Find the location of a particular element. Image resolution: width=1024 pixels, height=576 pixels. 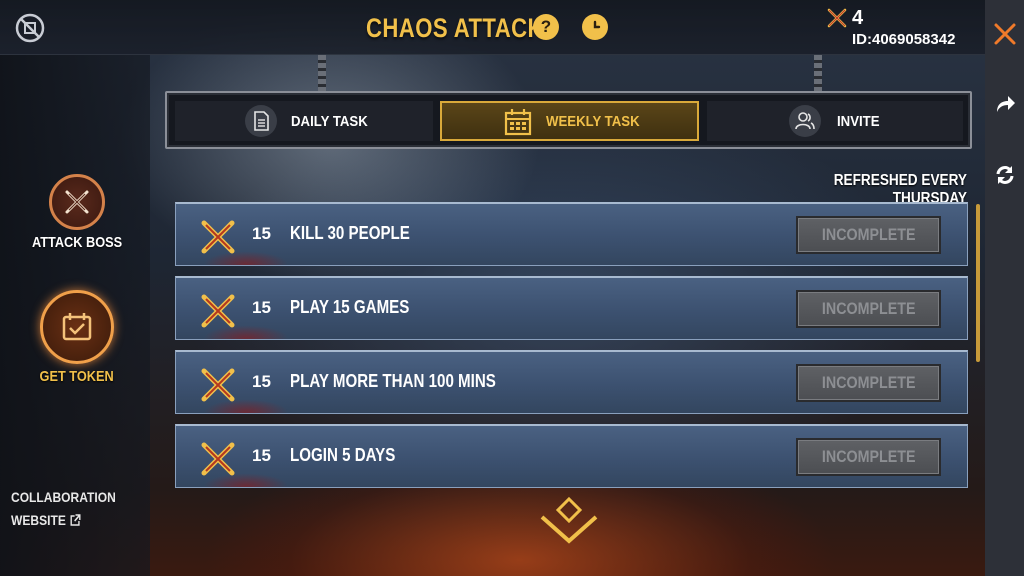

top-bar: CHAOS ATTACK ? 4 ID:4069058342 is located at coordinates (492, 27).